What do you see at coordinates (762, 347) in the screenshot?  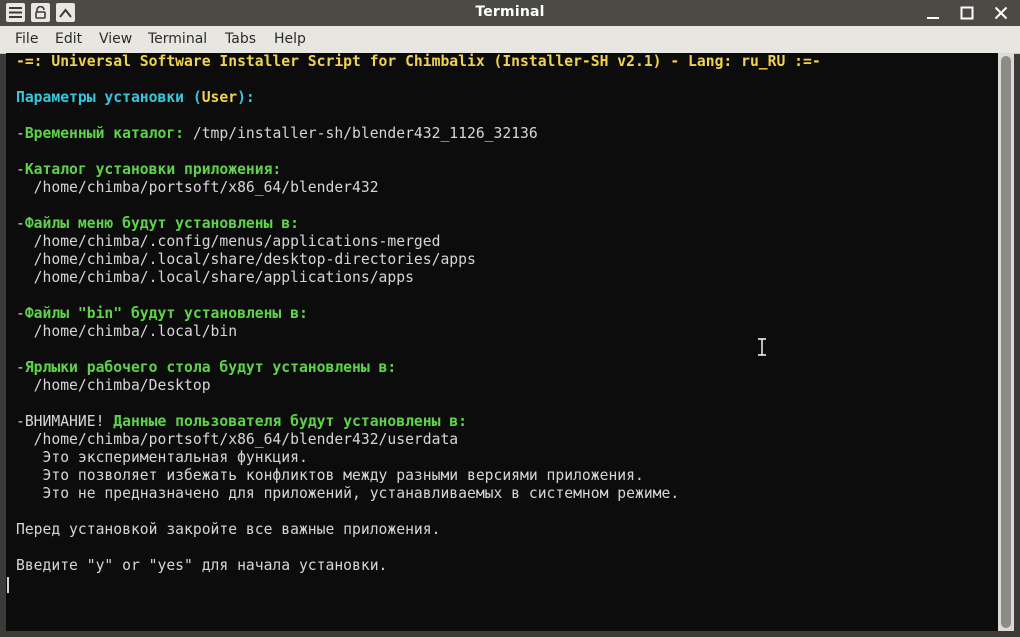 I see `ibeam-cursor-icon` at bounding box center [762, 347].